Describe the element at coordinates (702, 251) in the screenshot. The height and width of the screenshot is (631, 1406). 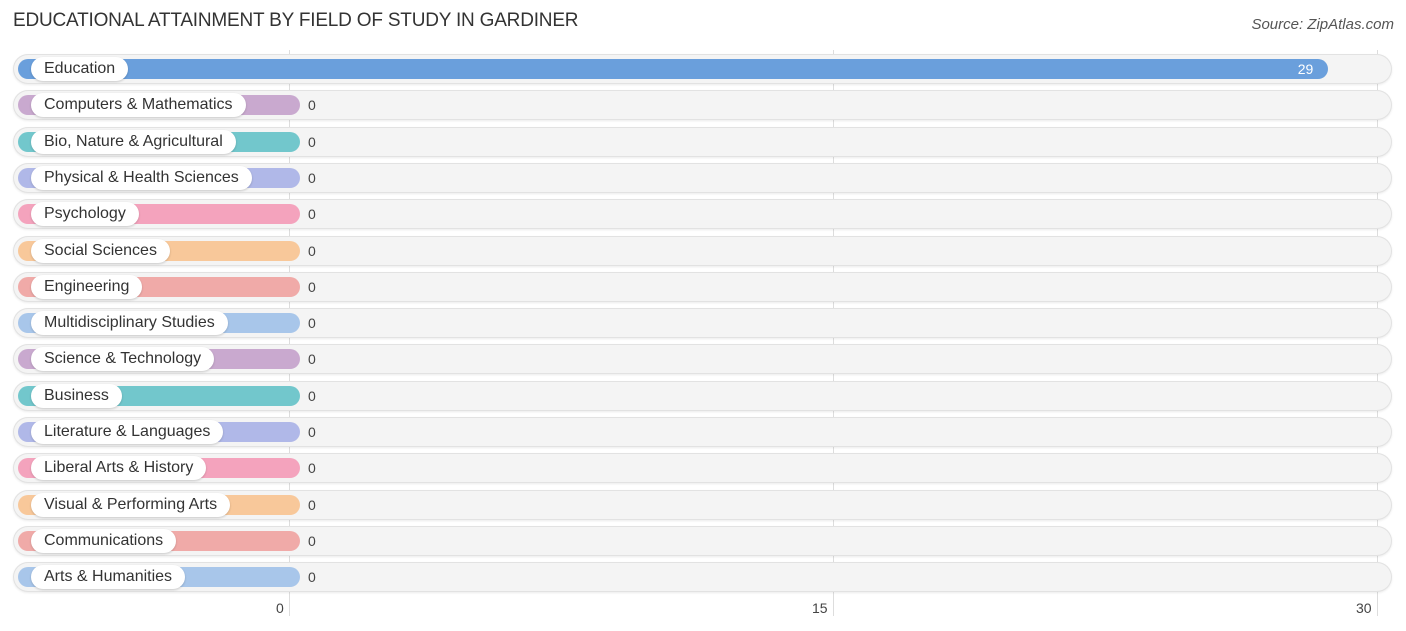
I see `bar-row: Social Sciences 0` at that location.